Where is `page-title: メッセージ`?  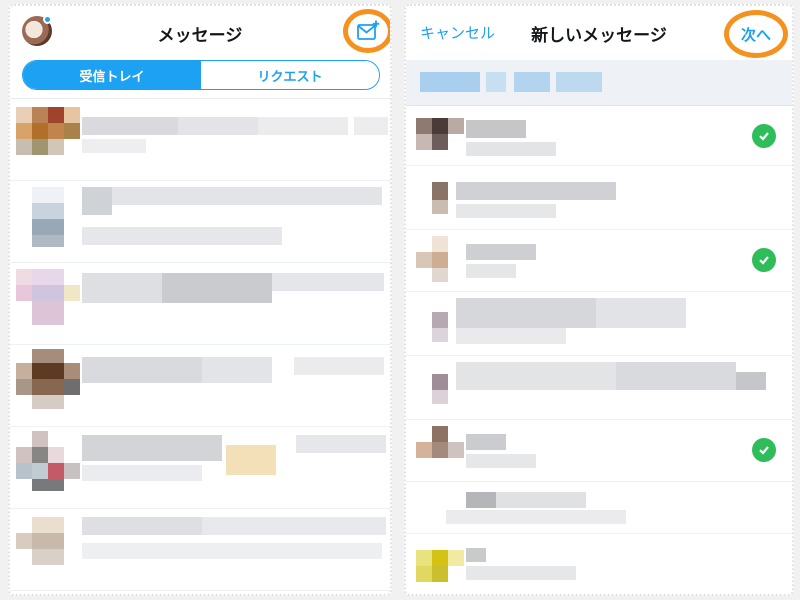 page-title: メッセージ is located at coordinates (200, 36).